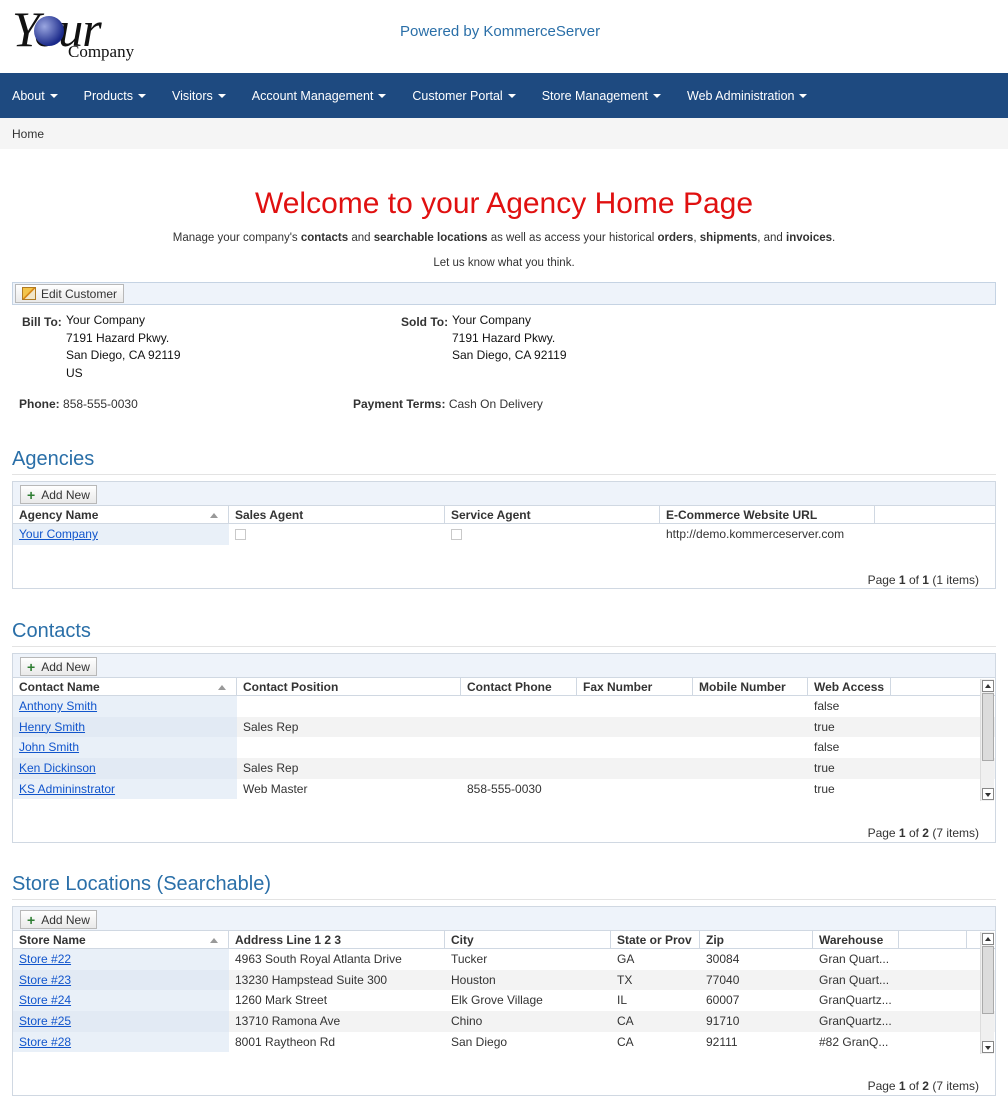  Describe the element at coordinates (747, 96) in the screenshot. I see `nav-web-administration: Web Administration` at that location.